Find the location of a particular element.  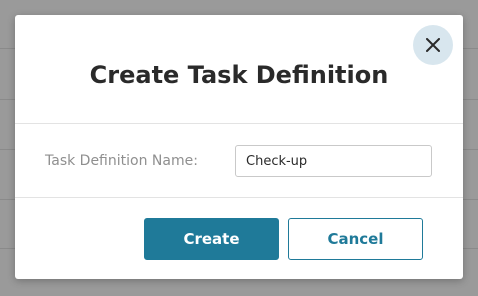

task-definition-name-label: Task Definition Name: is located at coordinates (121, 161).